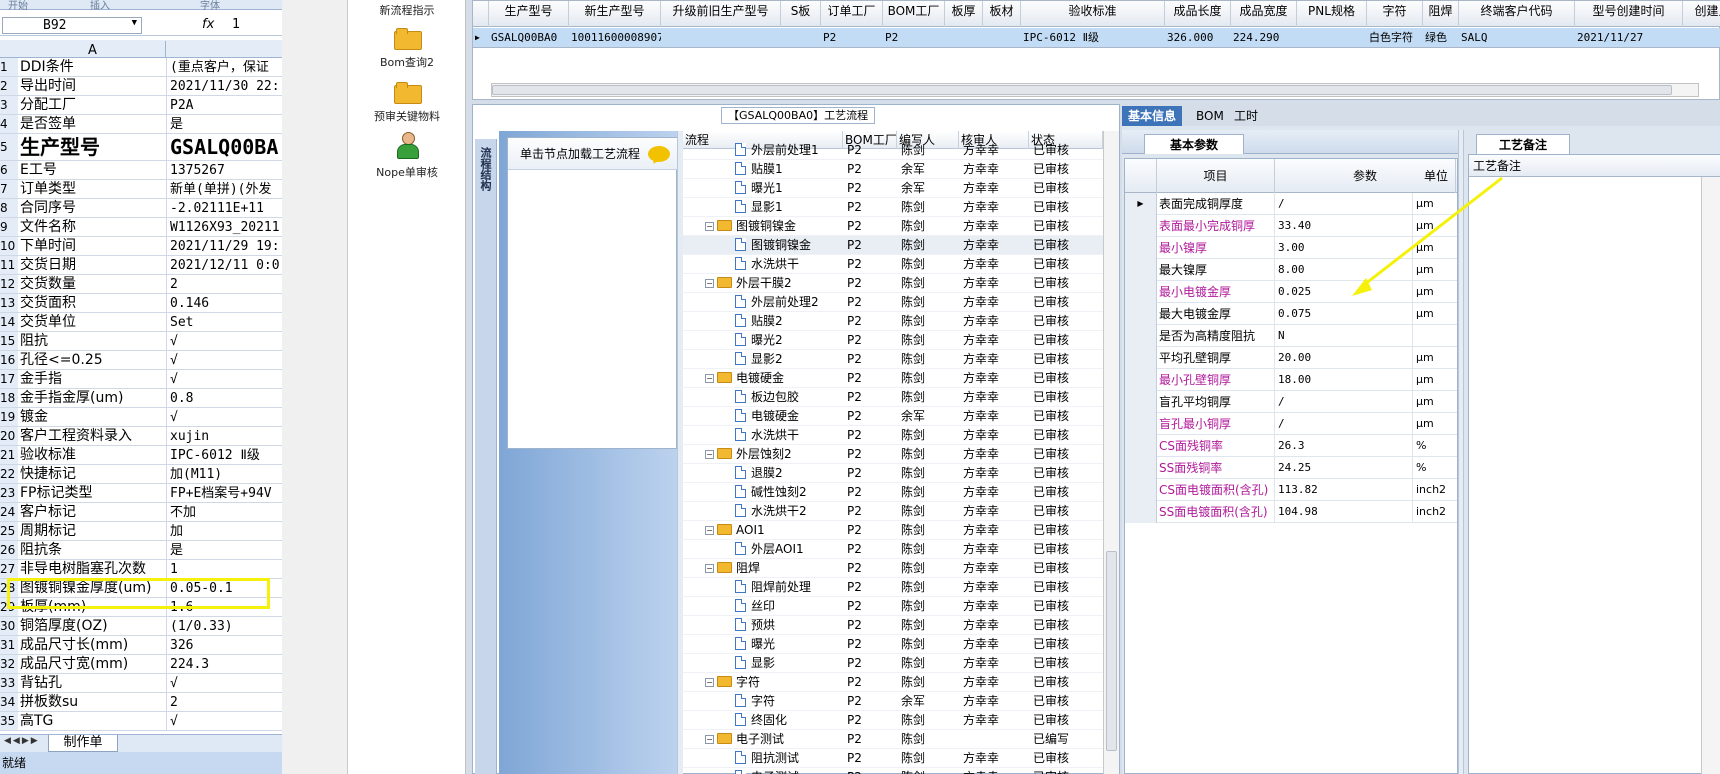 The image size is (1720, 774). What do you see at coordinates (771, 511) in the screenshot?
I see `tree-node: 水洗烘干2` at bounding box center [771, 511].